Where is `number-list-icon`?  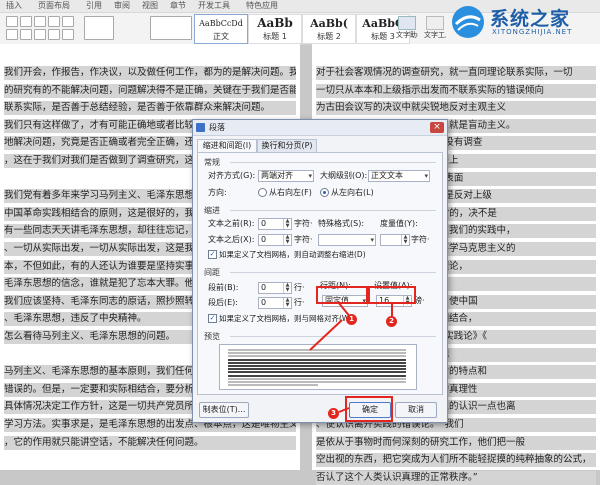
number-list-icon is located at coordinates (26, 21).